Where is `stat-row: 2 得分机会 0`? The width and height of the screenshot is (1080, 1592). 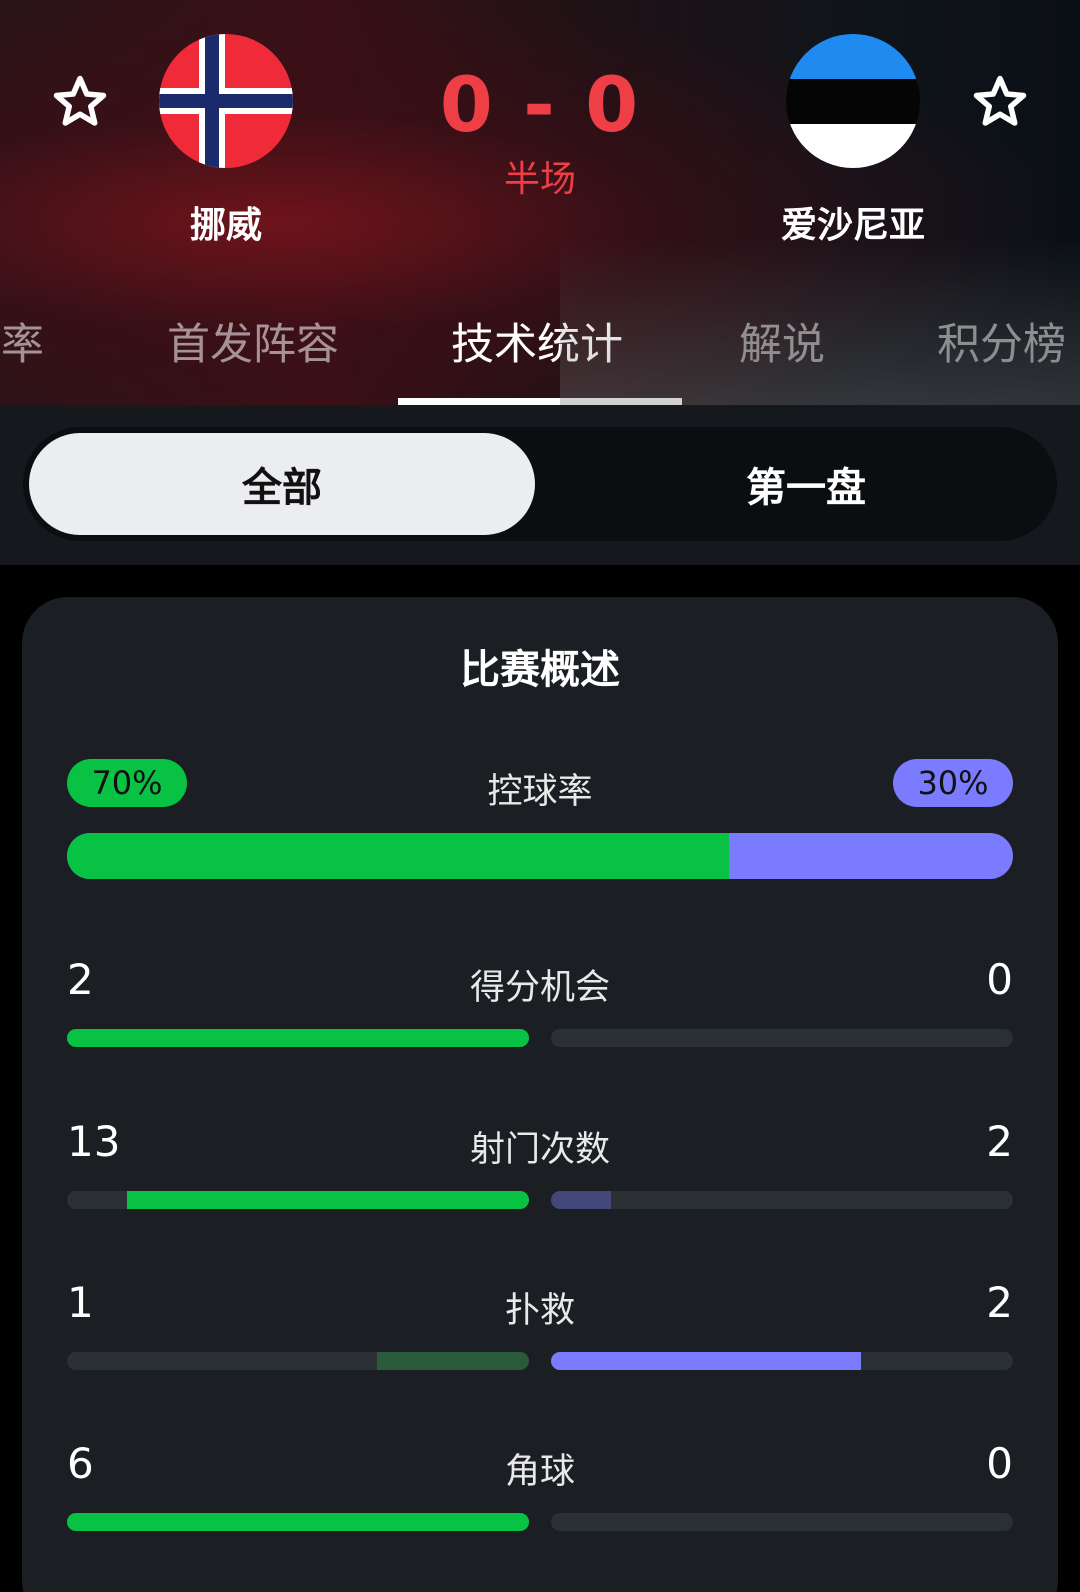
stat-row: 2 得分机会 0 is located at coordinates (540, 1005).